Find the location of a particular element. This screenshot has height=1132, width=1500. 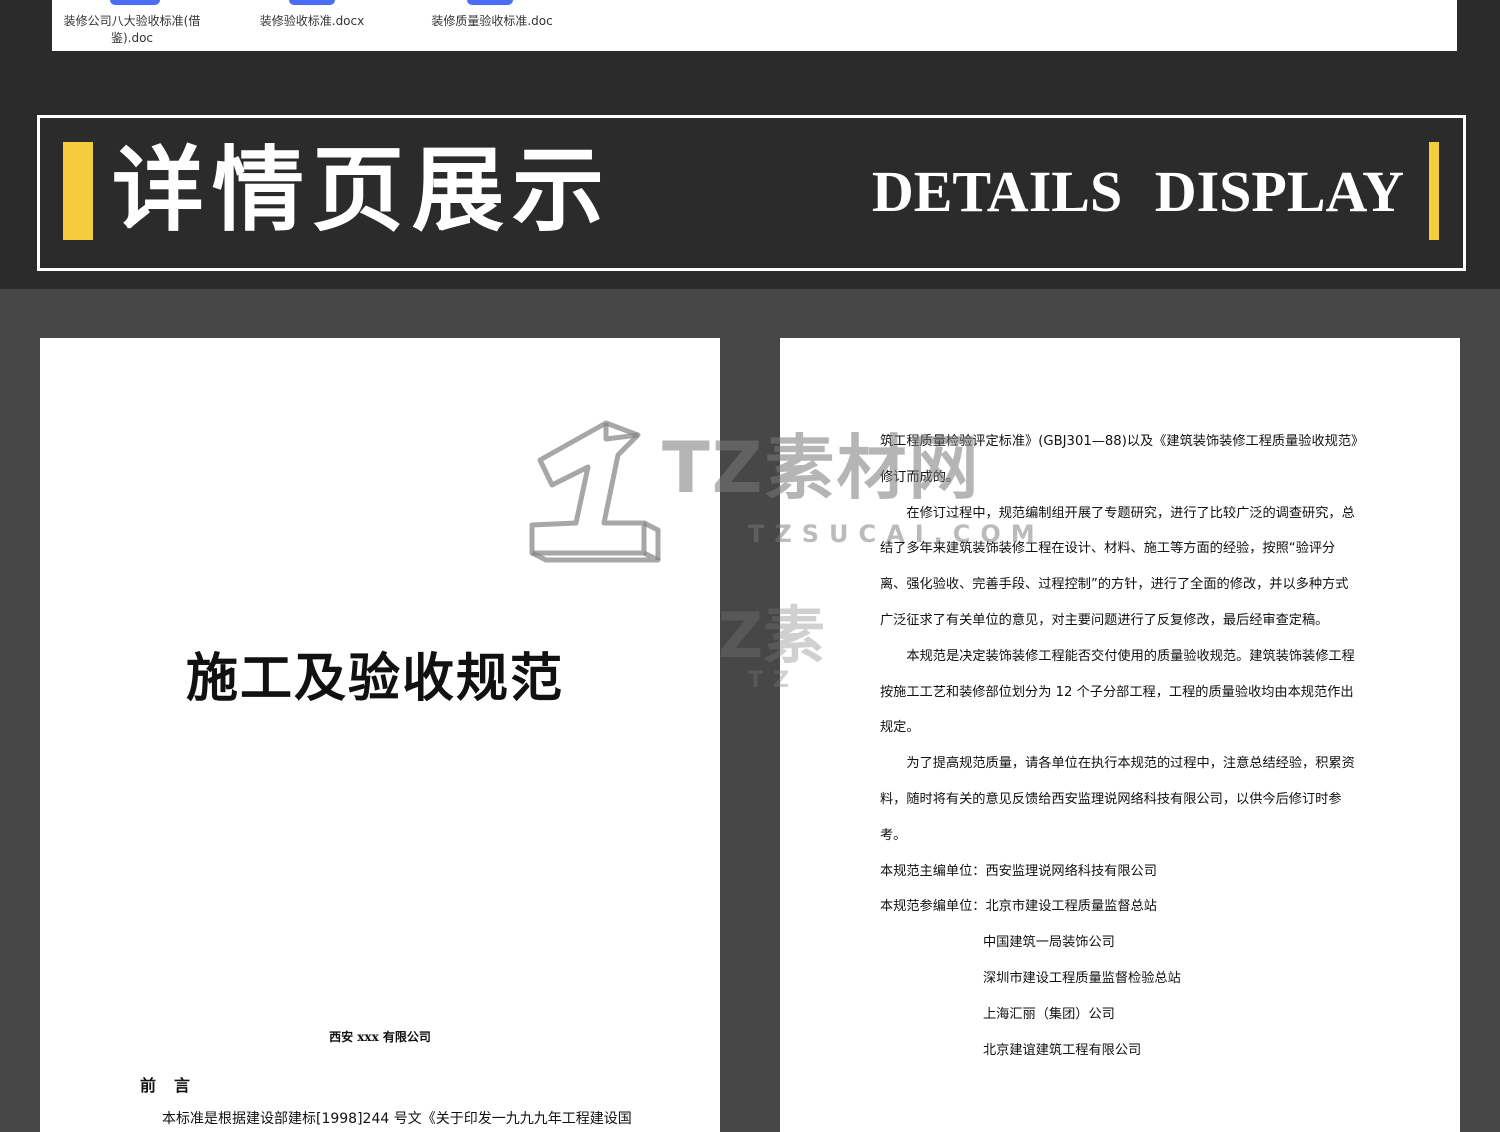

document-title: 施工及验收规范 is located at coordinates (375, 678).